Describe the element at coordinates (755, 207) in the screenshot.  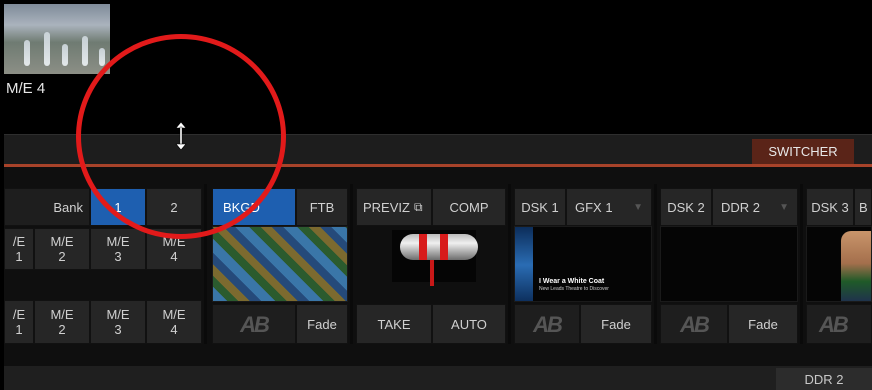
I see `dsk2-source-select: DDR 2 ▼` at that location.